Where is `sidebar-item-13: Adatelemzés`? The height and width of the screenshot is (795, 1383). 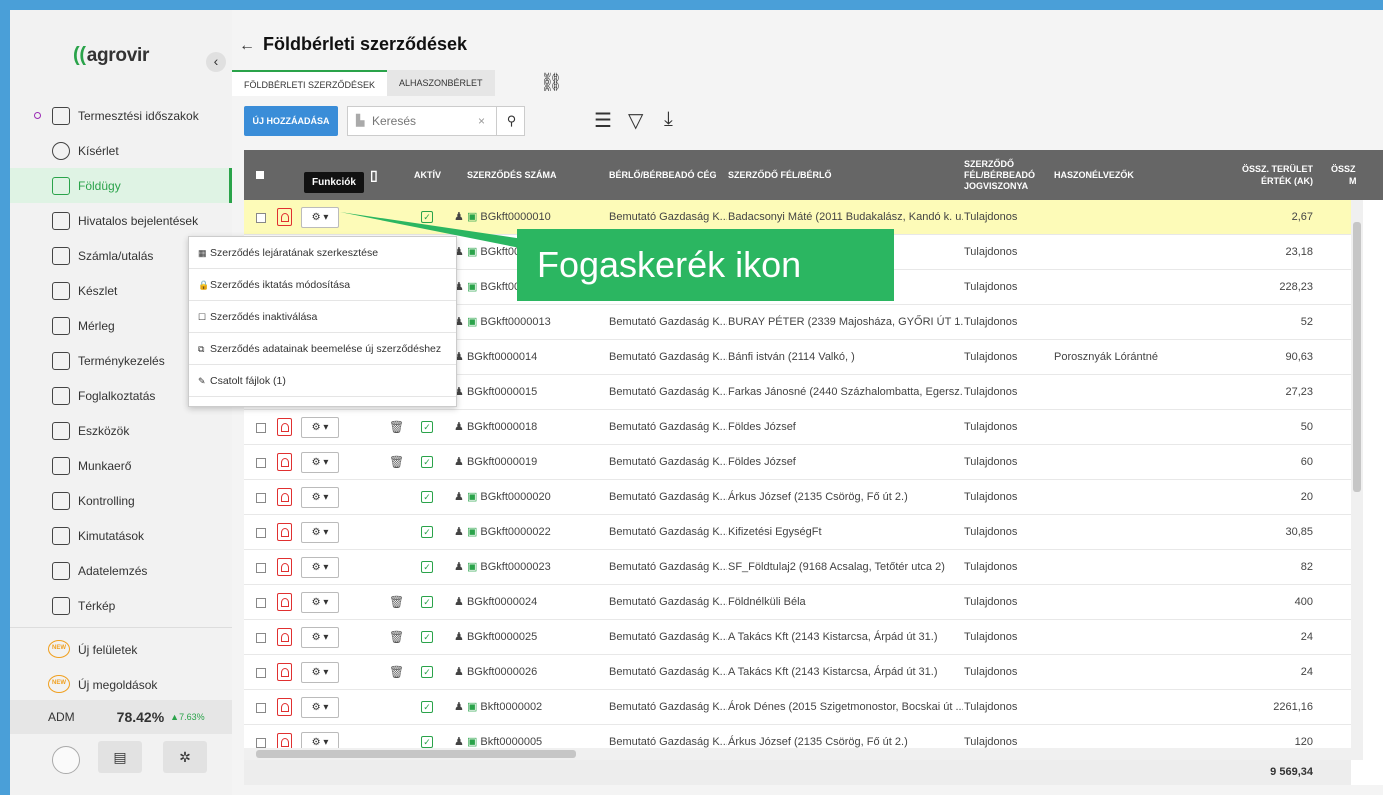 sidebar-item-13: Adatelemzés is located at coordinates (121, 570).